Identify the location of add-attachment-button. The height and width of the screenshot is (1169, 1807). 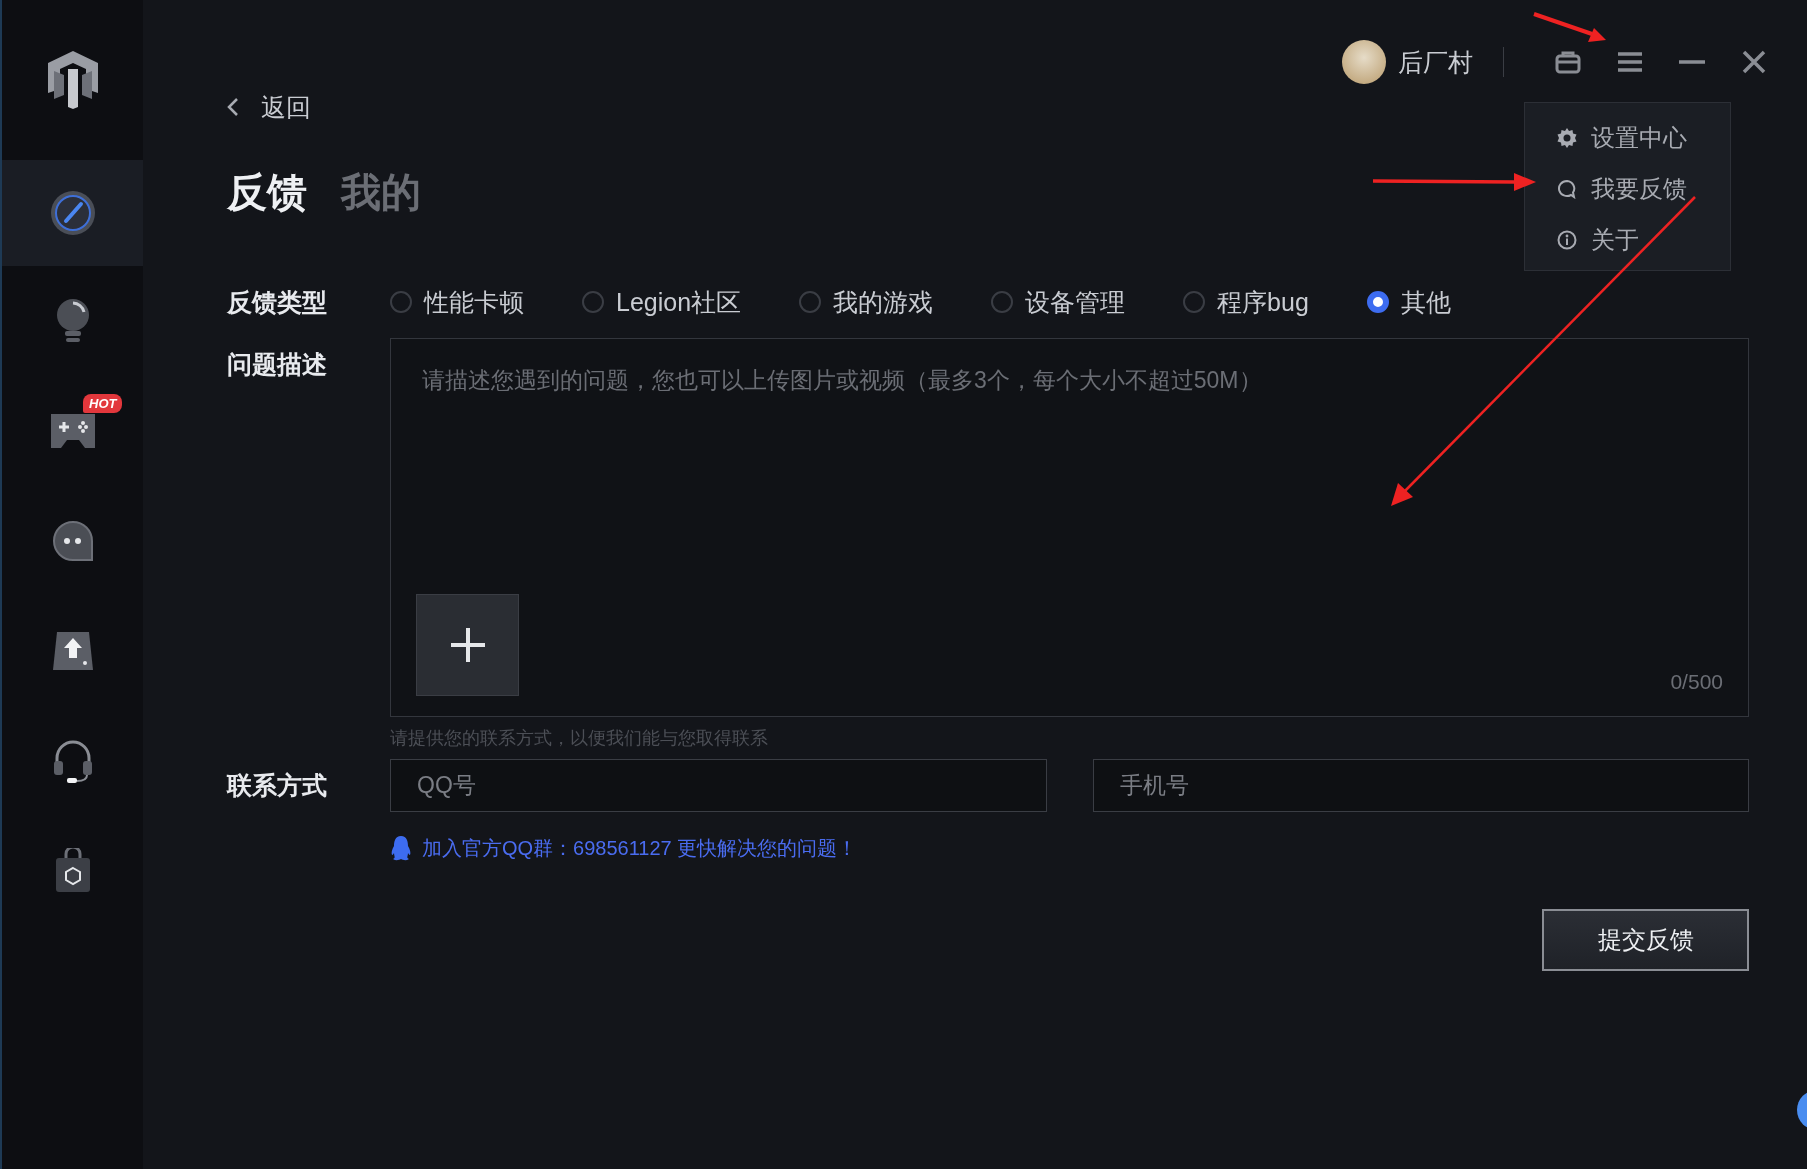
(467, 645).